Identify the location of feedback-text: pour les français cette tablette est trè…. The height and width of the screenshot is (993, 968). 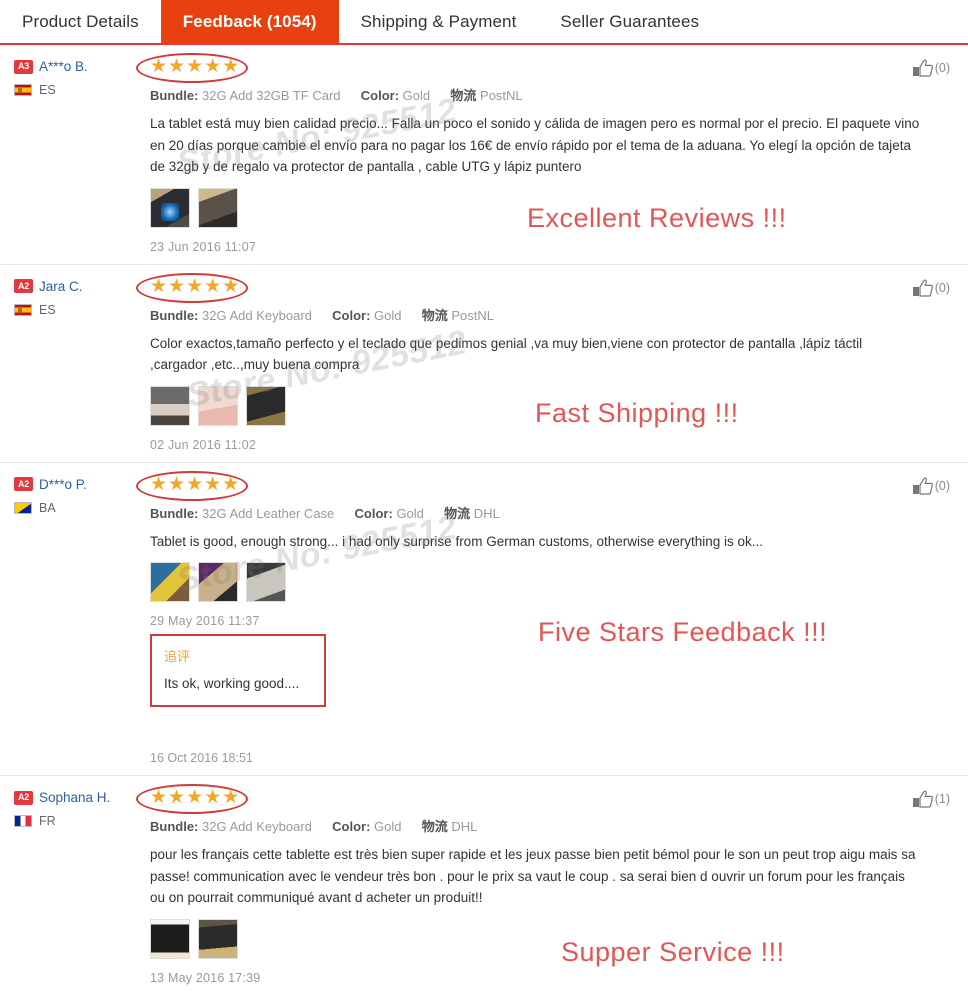
(533, 876).